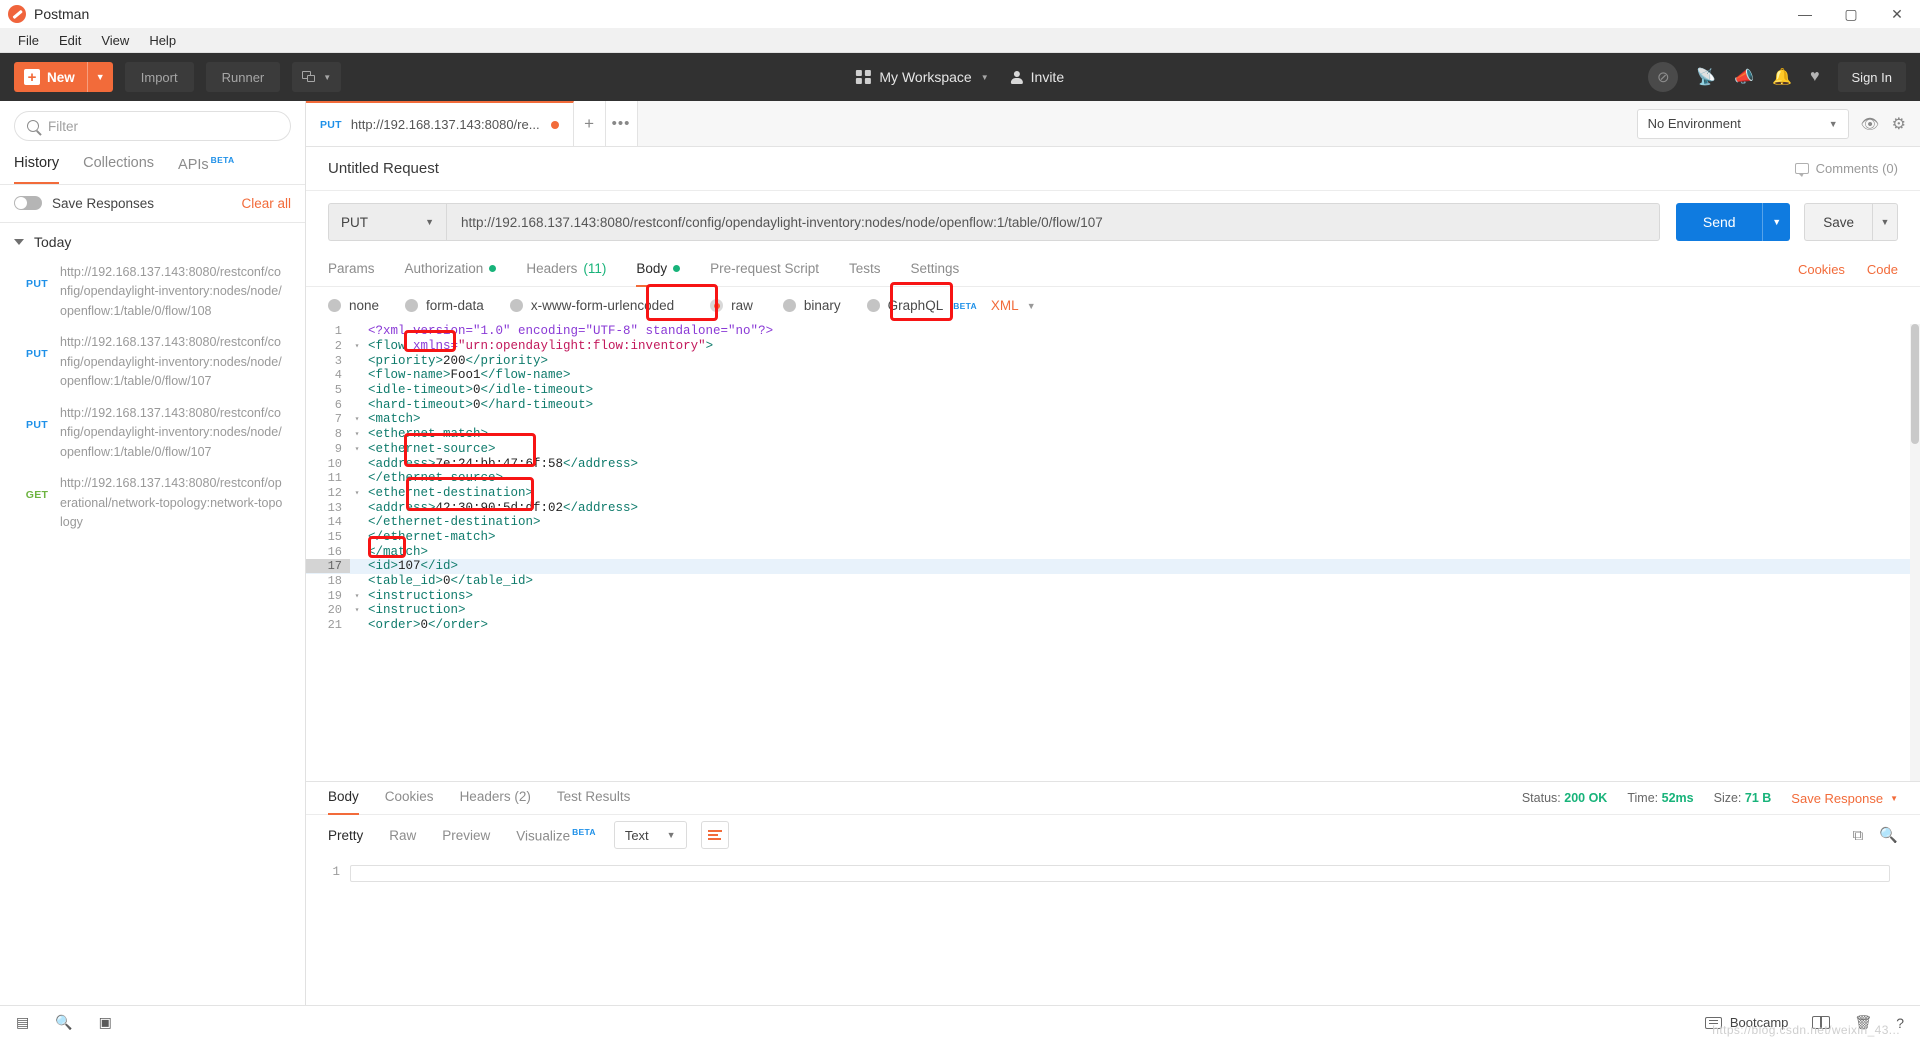 Image resolution: width=1920 pixels, height=1039 pixels. I want to click on close-button: ✕, so click(1897, 14).